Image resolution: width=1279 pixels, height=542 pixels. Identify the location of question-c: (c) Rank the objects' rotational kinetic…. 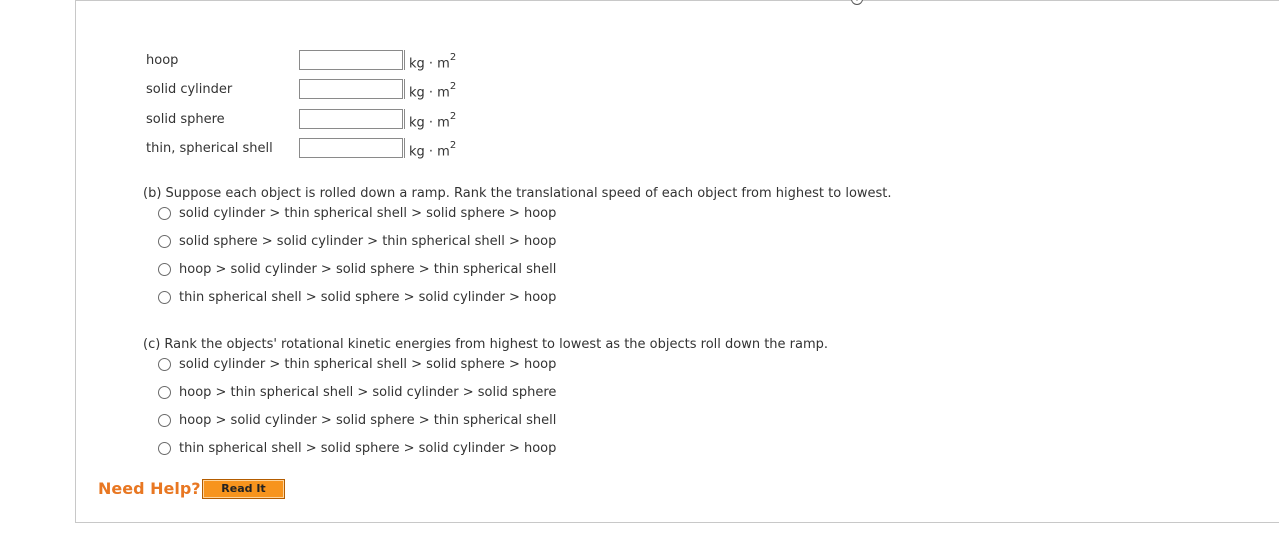
(486, 344).